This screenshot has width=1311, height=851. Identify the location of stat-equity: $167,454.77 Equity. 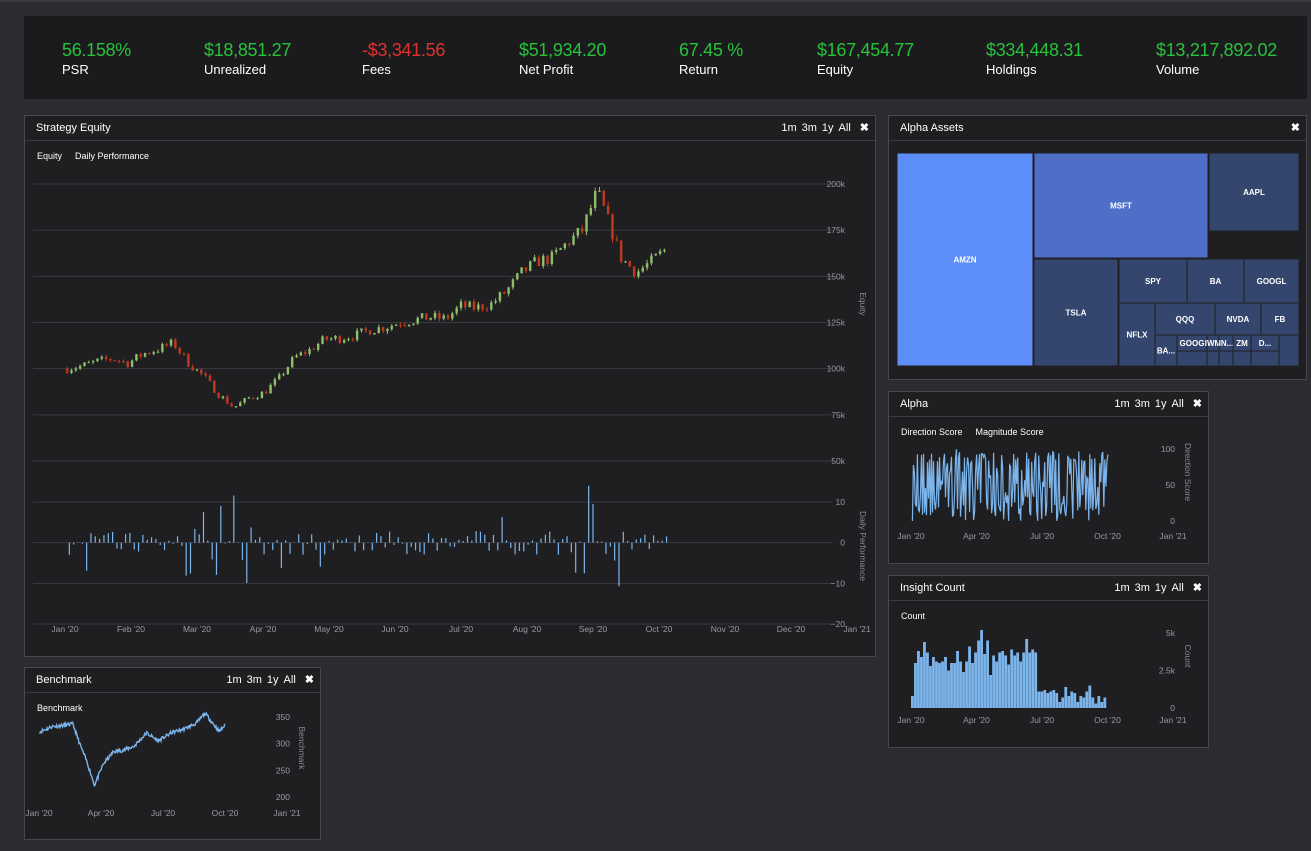
(865, 58).